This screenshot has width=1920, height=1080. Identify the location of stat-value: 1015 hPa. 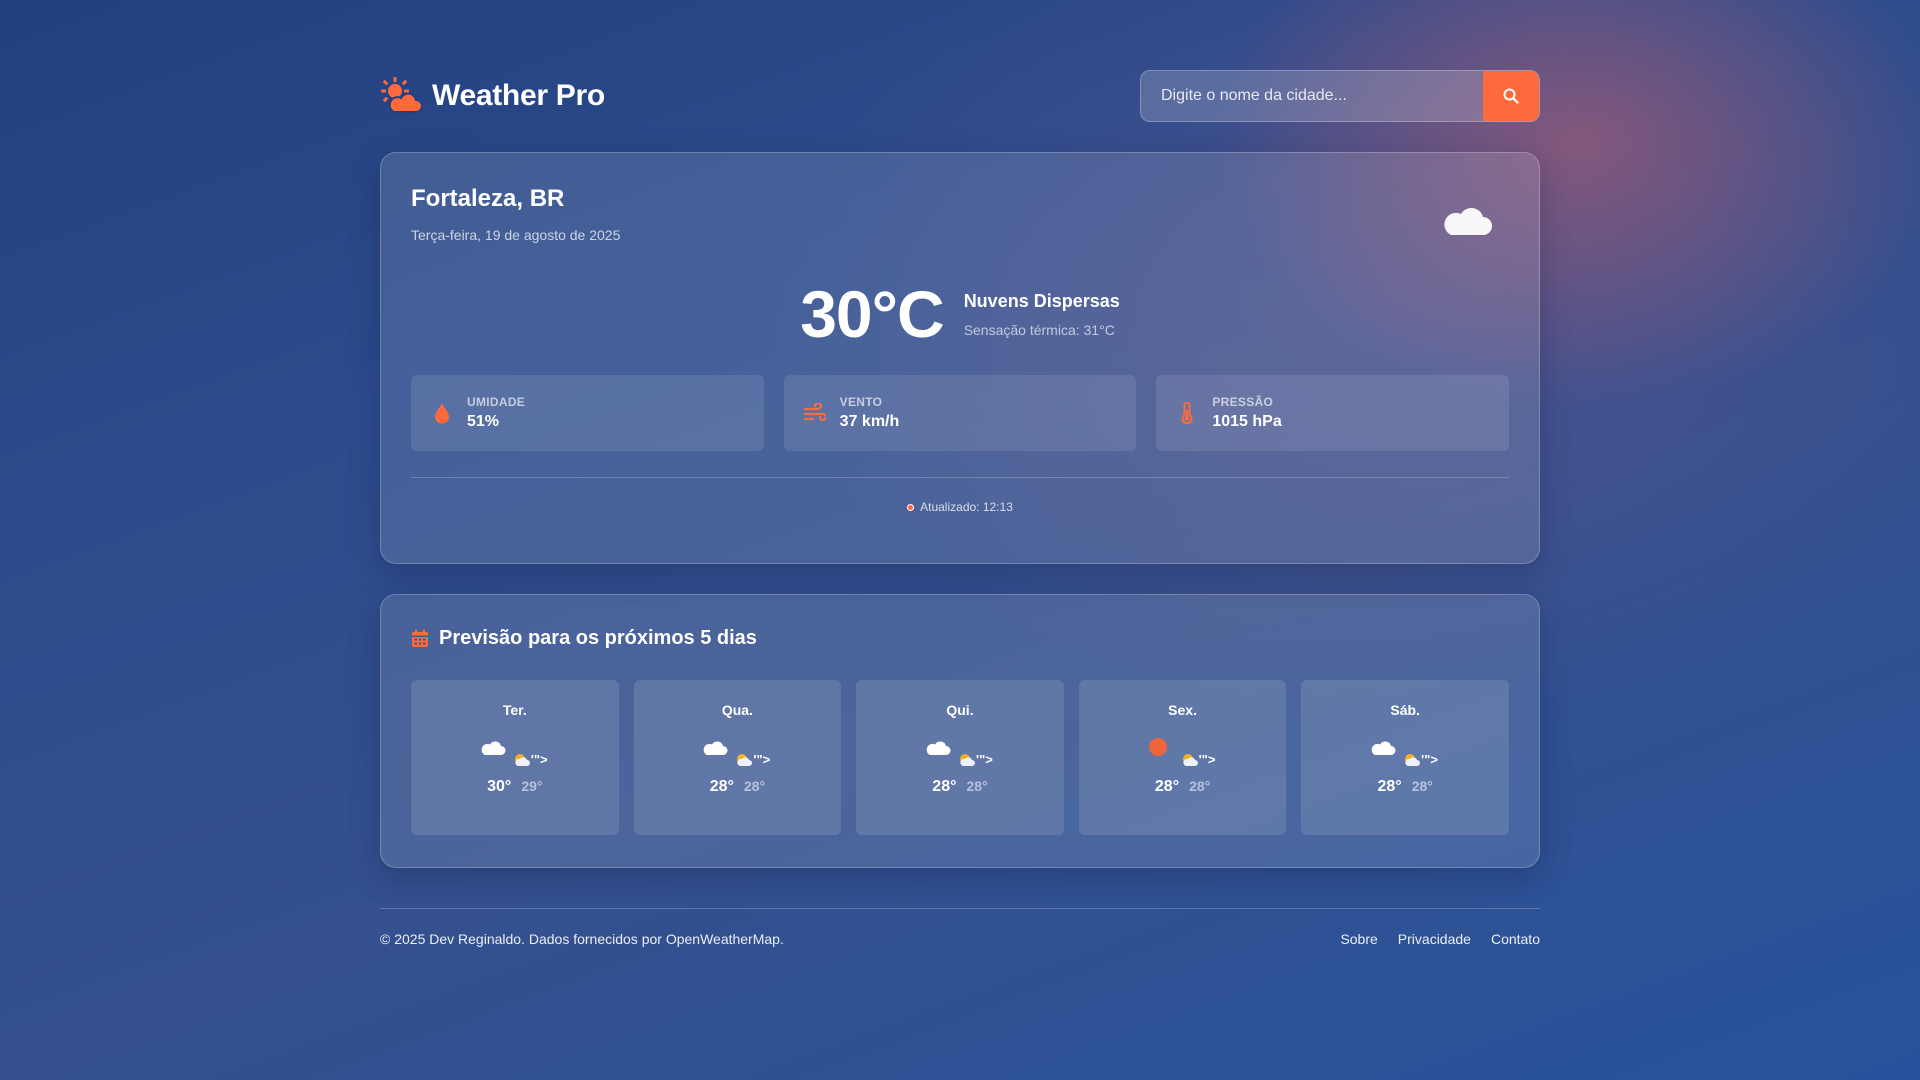
(1247, 421).